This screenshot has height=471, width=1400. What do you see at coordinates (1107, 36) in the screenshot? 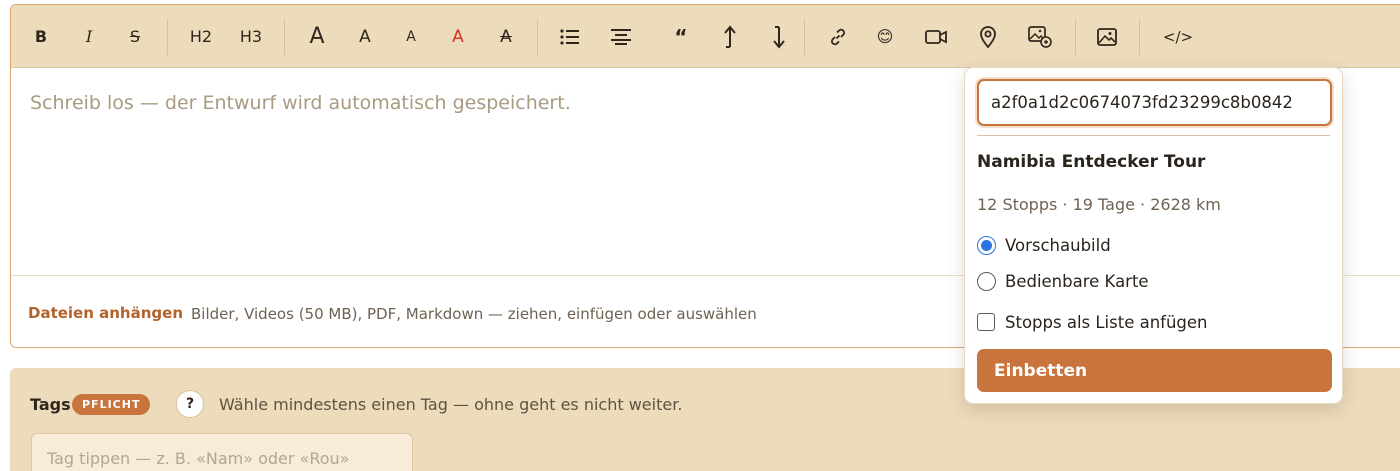
I see `image-icon` at bounding box center [1107, 36].